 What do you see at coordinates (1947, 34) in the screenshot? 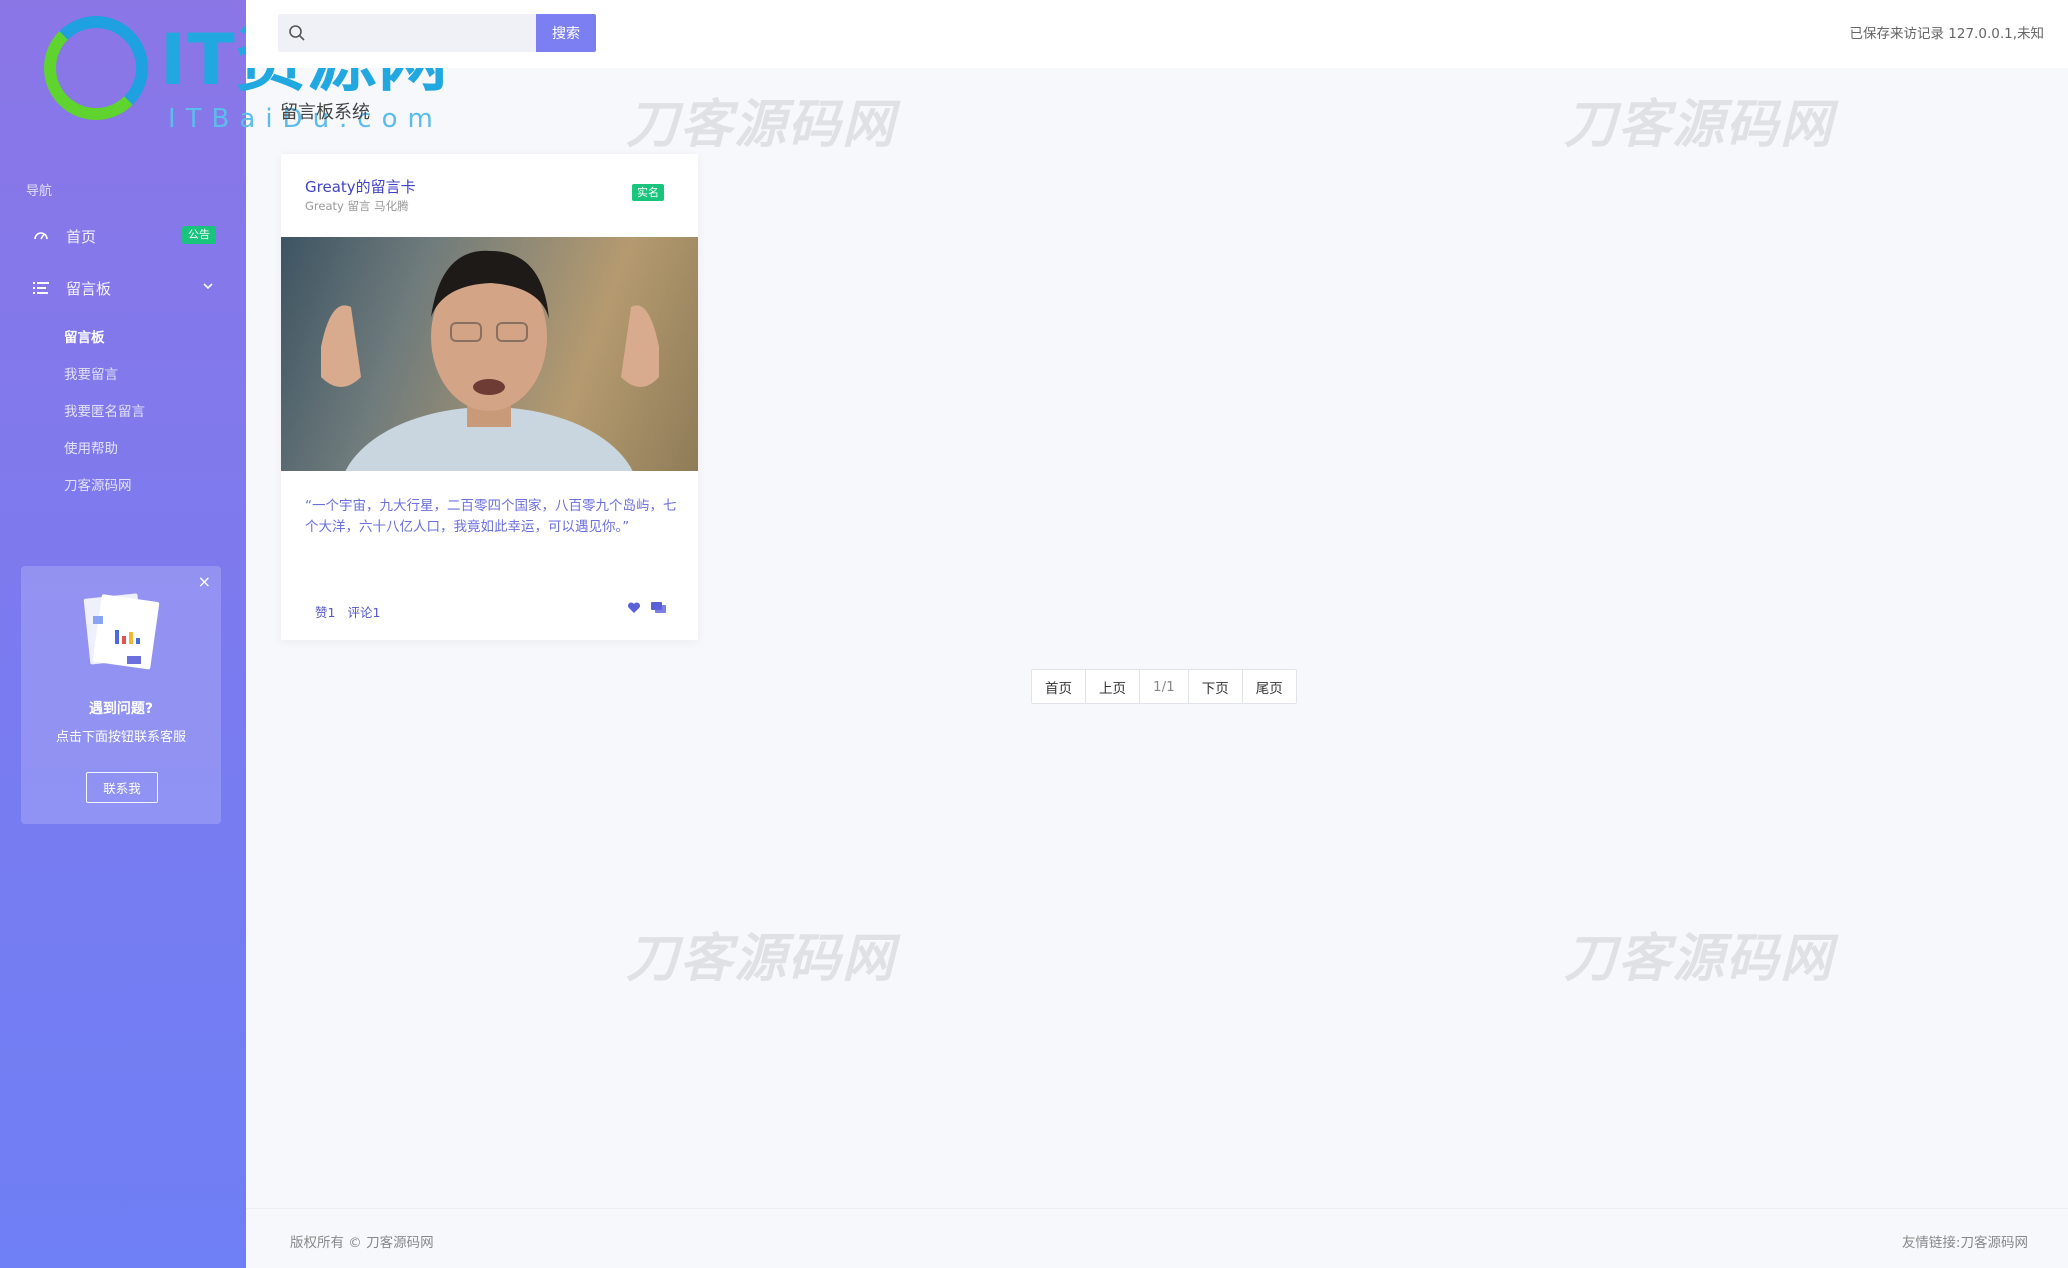
I see `visit-record-text: 已保存来访记录 127.0.0.1,未知` at bounding box center [1947, 34].